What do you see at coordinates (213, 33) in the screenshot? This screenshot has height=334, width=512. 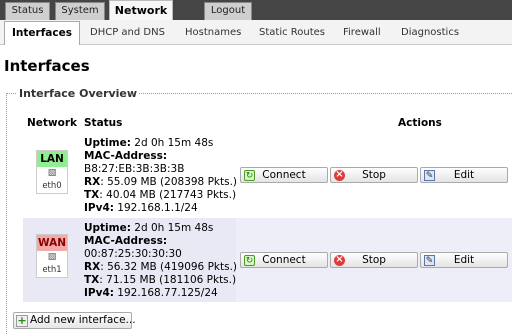 I see `sub-tab-hostnames: Hostnames` at bounding box center [213, 33].